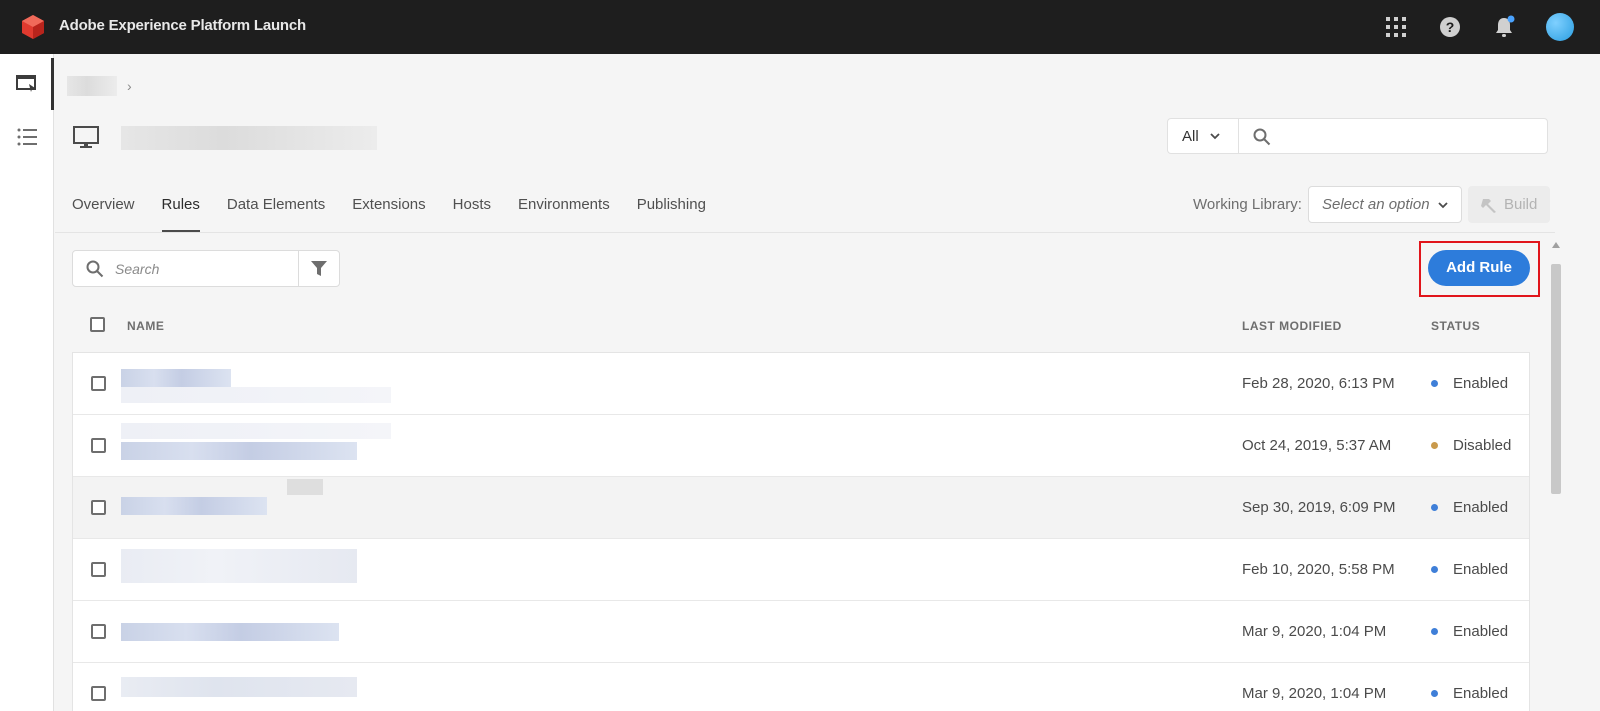  What do you see at coordinates (801, 508) in the screenshot?
I see `table-row: Sep 30, 2019, 6:09 PM Enabled` at bounding box center [801, 508].